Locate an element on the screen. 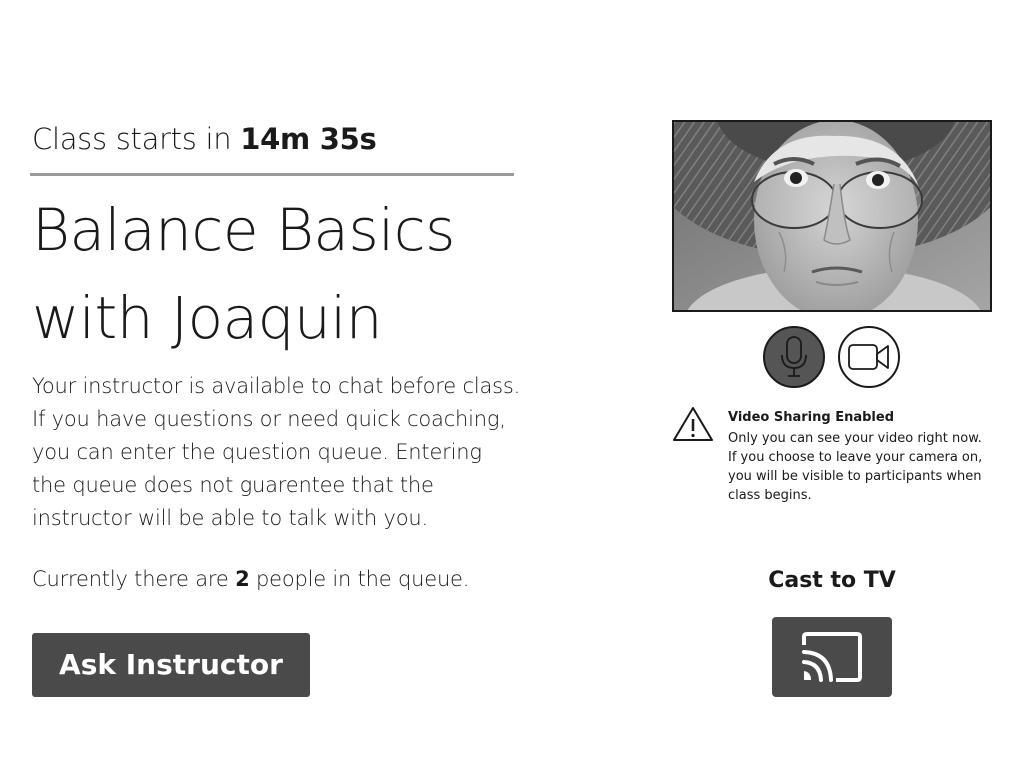  camera-toggle-button is located at coordinates (869, 357).